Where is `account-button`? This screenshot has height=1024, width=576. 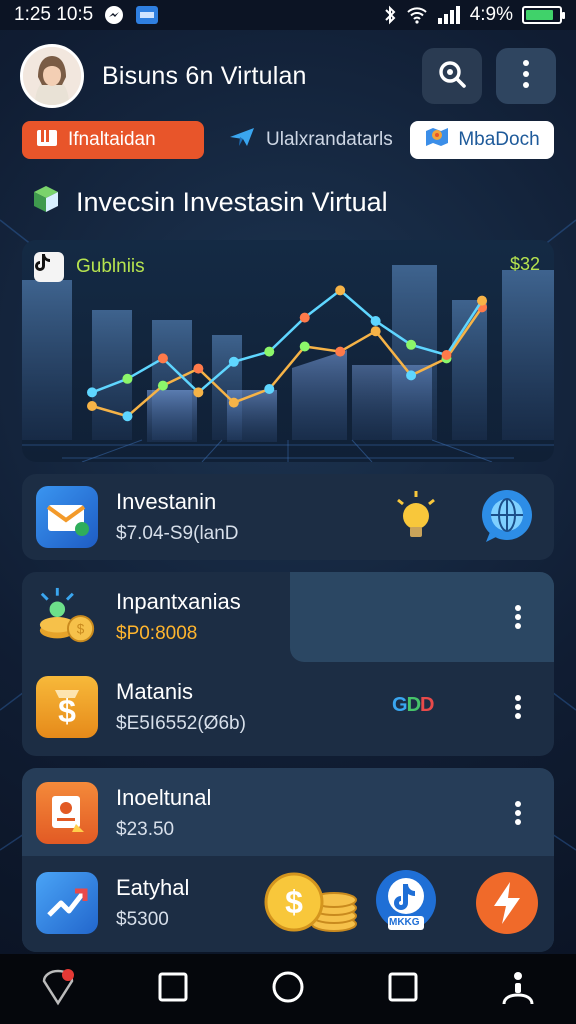 account-button is located at coordinates (518, 989).